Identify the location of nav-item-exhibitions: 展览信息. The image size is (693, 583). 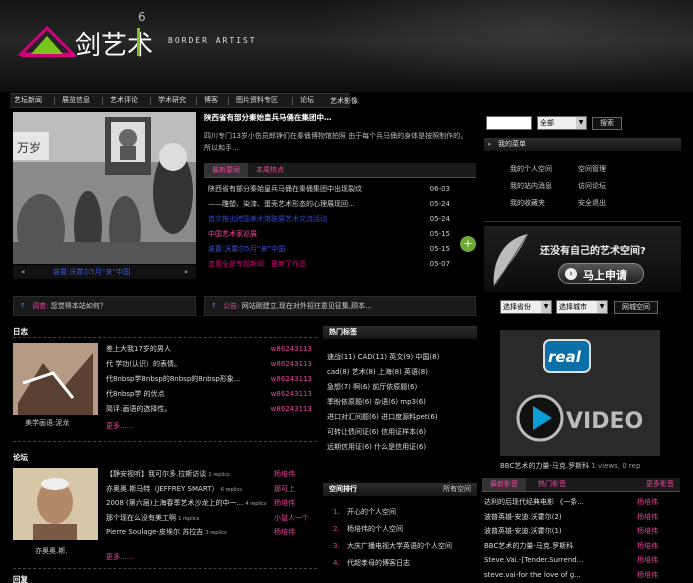
(76, 100).